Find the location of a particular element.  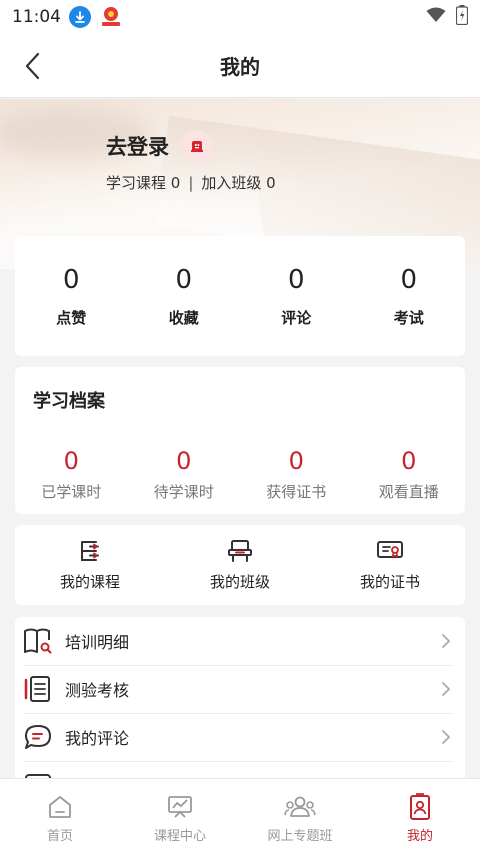

battery-icon is located at coordinates (462, 17).